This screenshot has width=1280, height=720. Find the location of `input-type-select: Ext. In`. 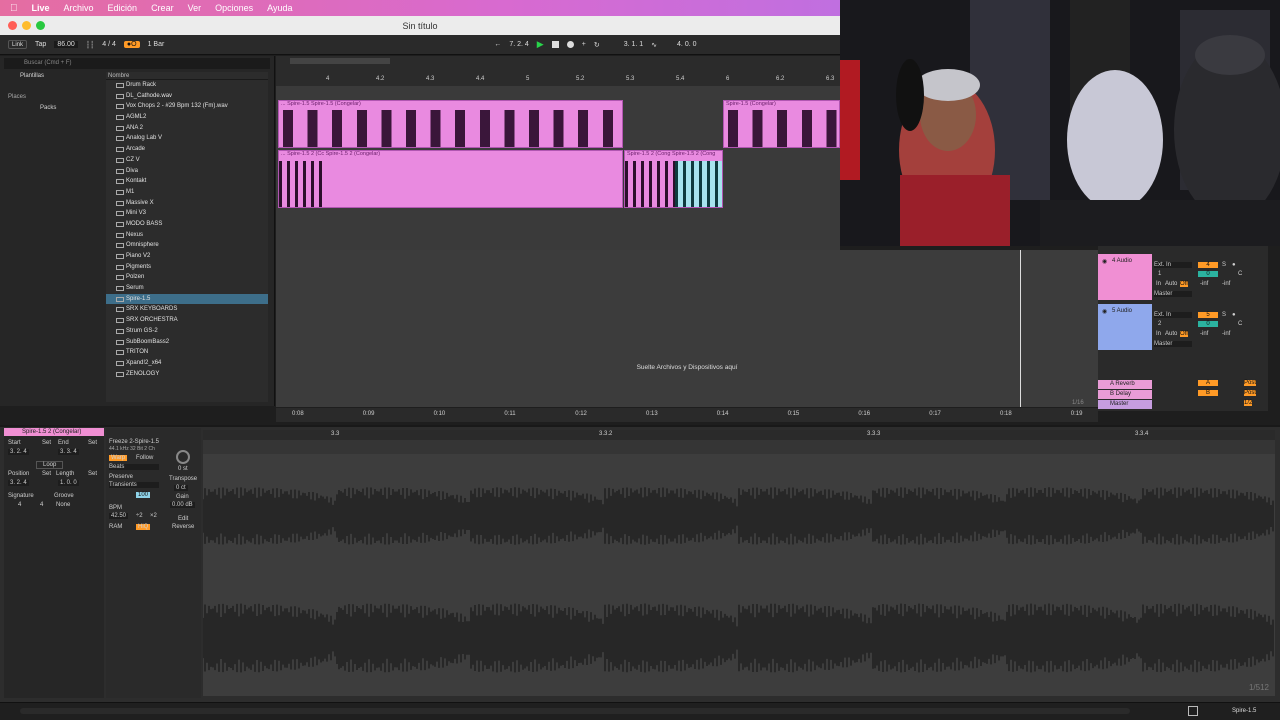

input-type-select: Ext. In is located at coordinates (1173, 265).